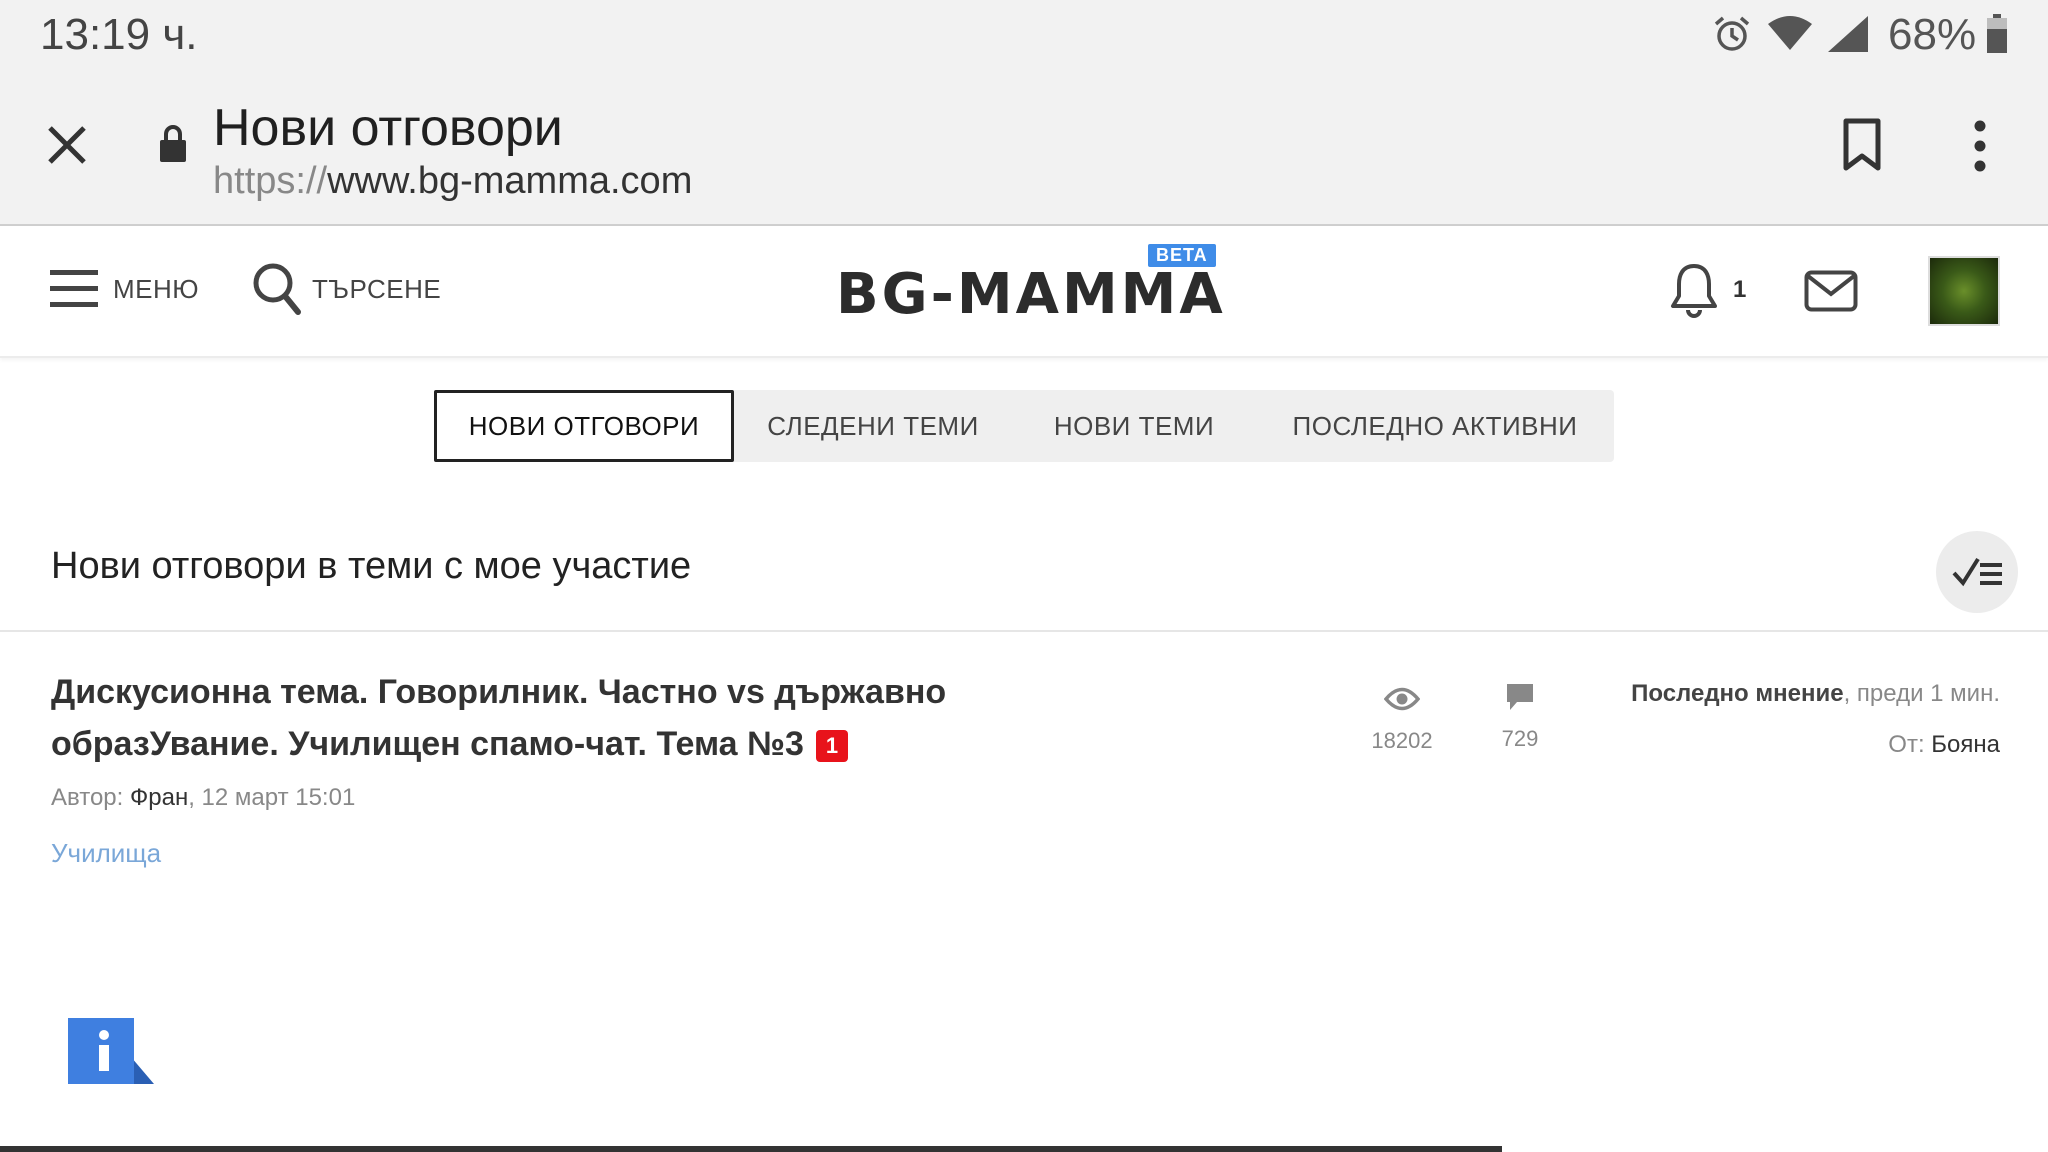 The image size is (2048, 1152). I want to click on last-post-user: Бояна, so click(1965, 744).